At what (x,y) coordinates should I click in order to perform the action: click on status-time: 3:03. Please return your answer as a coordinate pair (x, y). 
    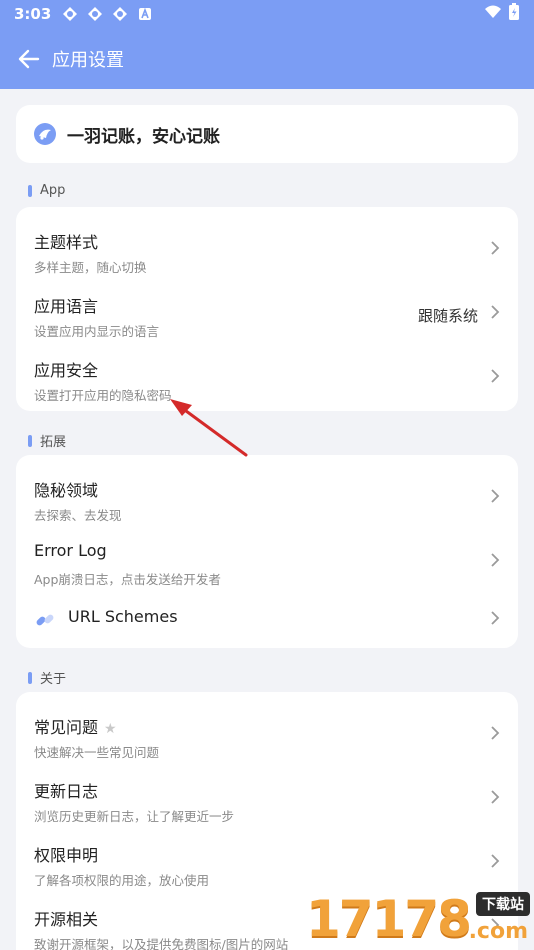
    Looking at the image, I should click on (33, 14).